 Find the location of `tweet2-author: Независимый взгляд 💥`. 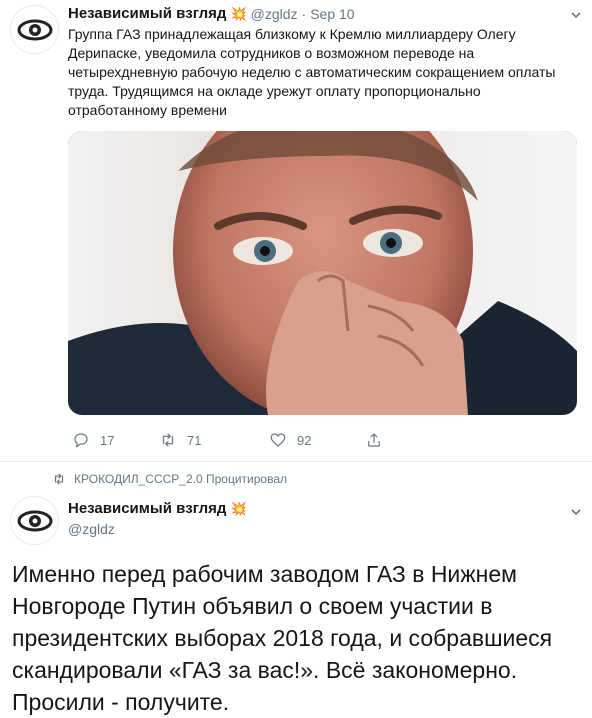

tweet2-author: Независимый взгляд 💥 is located at coordinates (157, 508).